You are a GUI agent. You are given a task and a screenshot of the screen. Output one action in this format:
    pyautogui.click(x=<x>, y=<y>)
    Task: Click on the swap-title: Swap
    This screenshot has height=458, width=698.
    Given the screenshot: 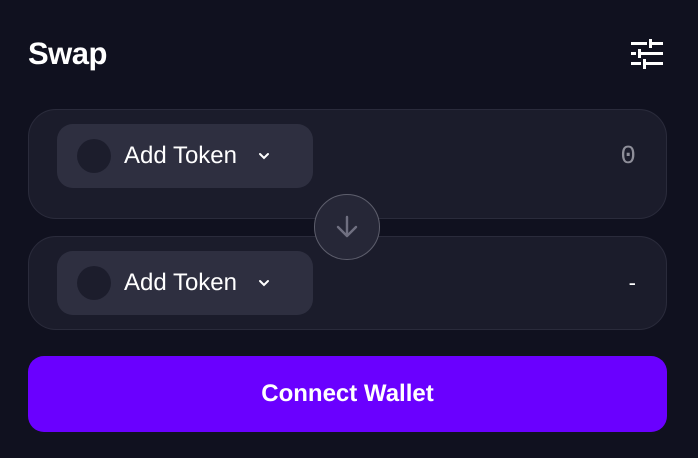 What is the action you would take?
    pyautogui.click(x=67, y=54)
    